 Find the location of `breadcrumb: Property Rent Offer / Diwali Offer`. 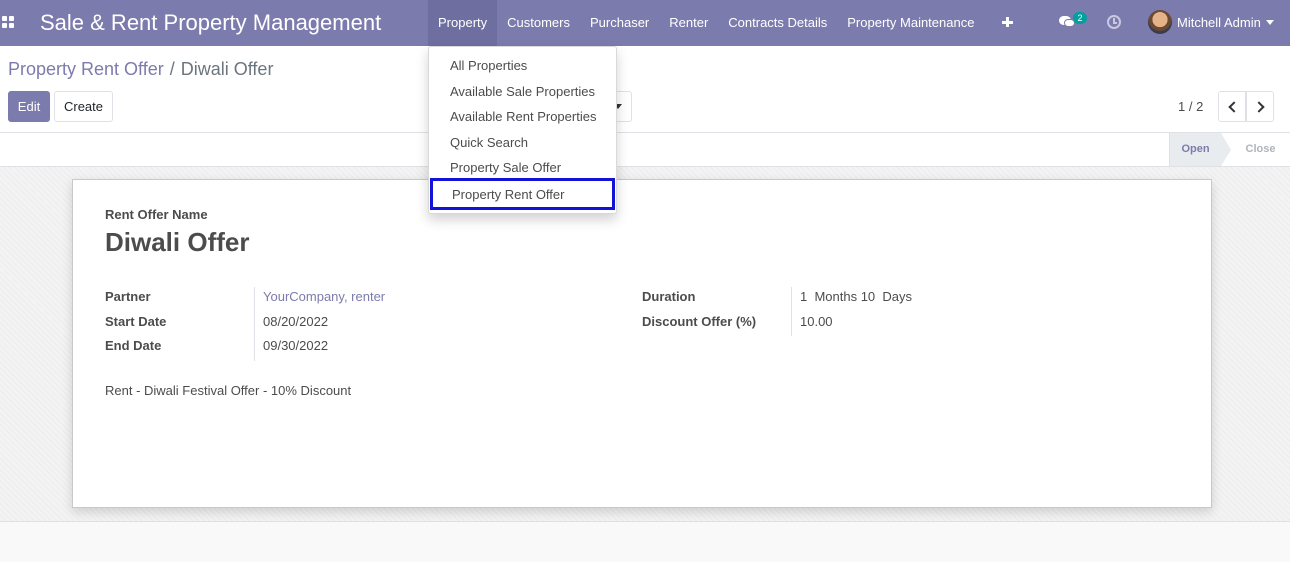

breadcrumb: Property Rent Offer / Diwali Offer is located at coordinates (140, 69).